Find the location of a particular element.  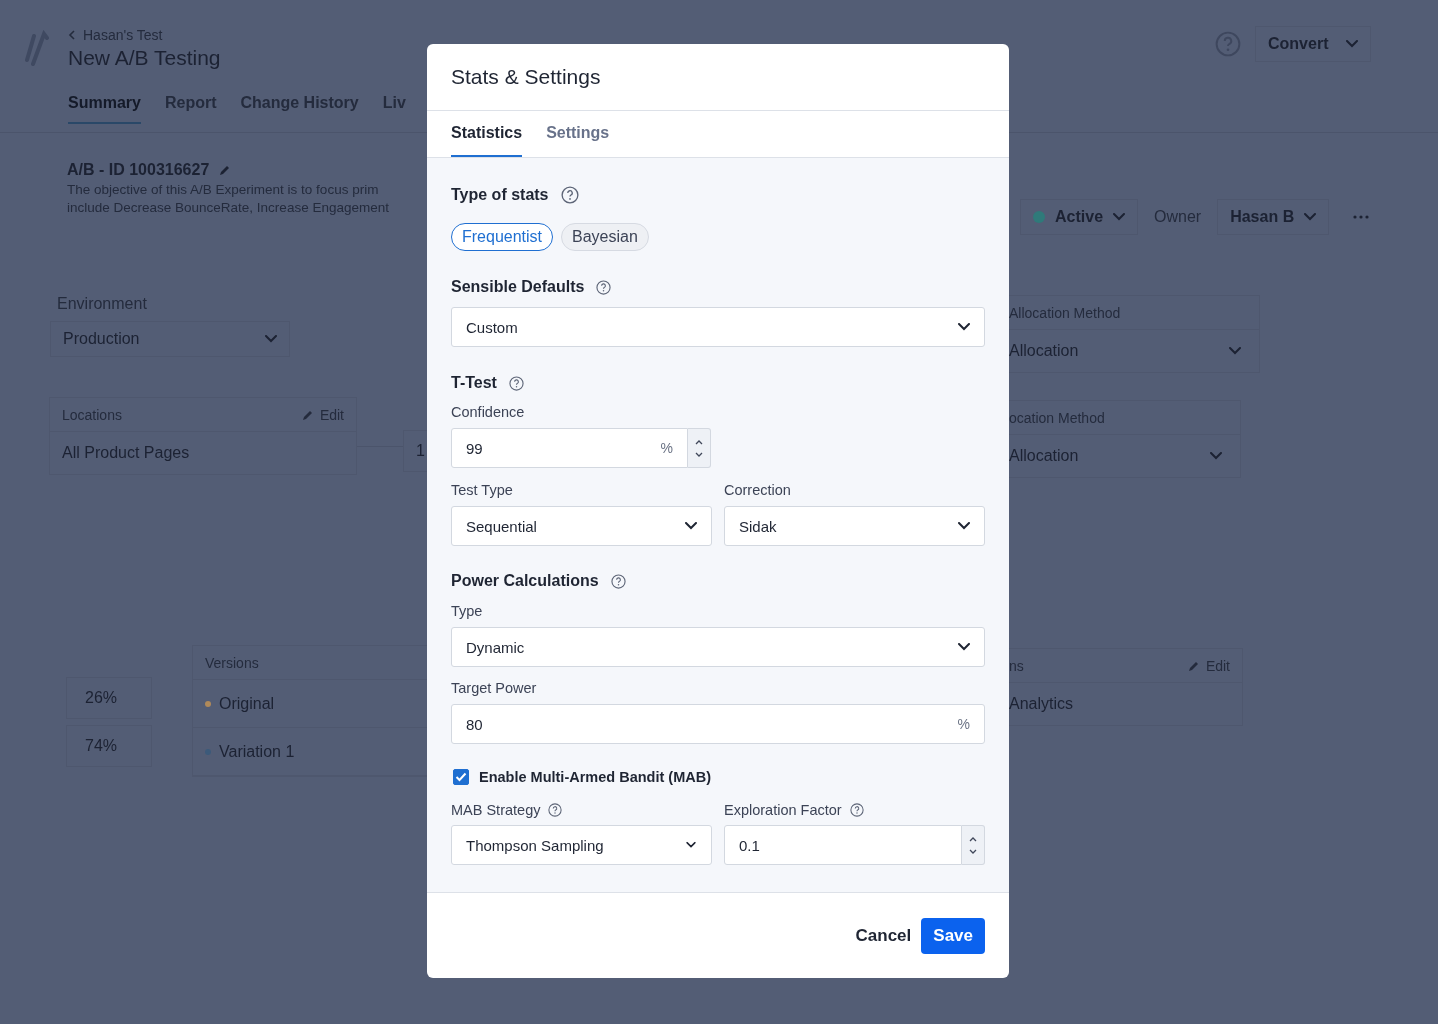

chevron-left-icon is located at coordinates (71, 35).